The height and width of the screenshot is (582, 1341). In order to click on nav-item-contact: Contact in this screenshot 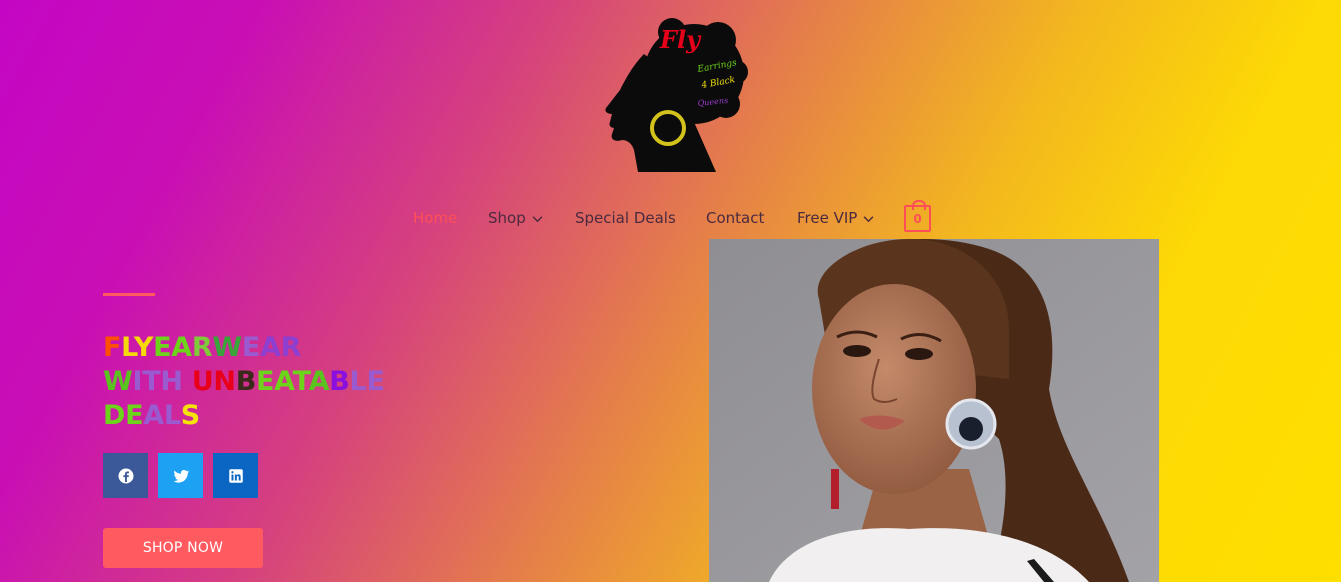, I will do `click(735, 218)`.